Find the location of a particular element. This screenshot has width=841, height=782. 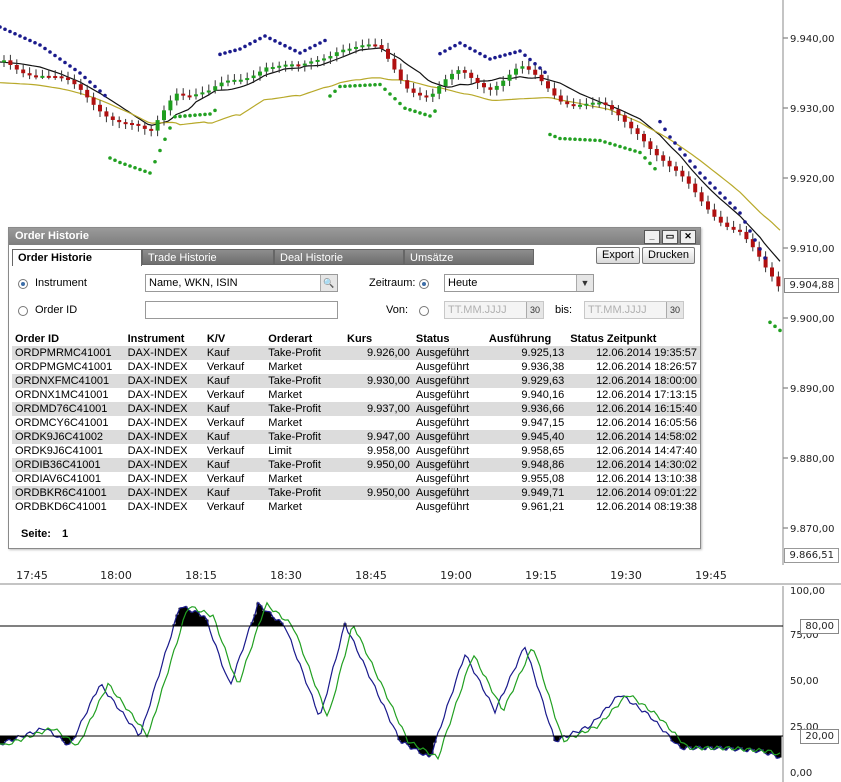

zeitraum-label: Zeitraum: is located at coordinates (392, 283).